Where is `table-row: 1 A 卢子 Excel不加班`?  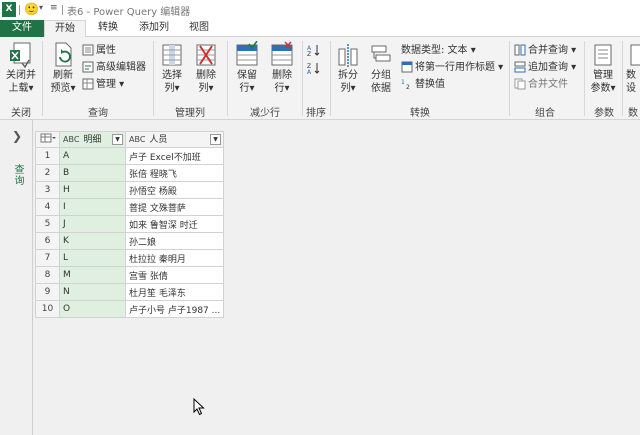 table-row: 1 A 卢子 Excel不加班 is located at coordinates (129, 156).